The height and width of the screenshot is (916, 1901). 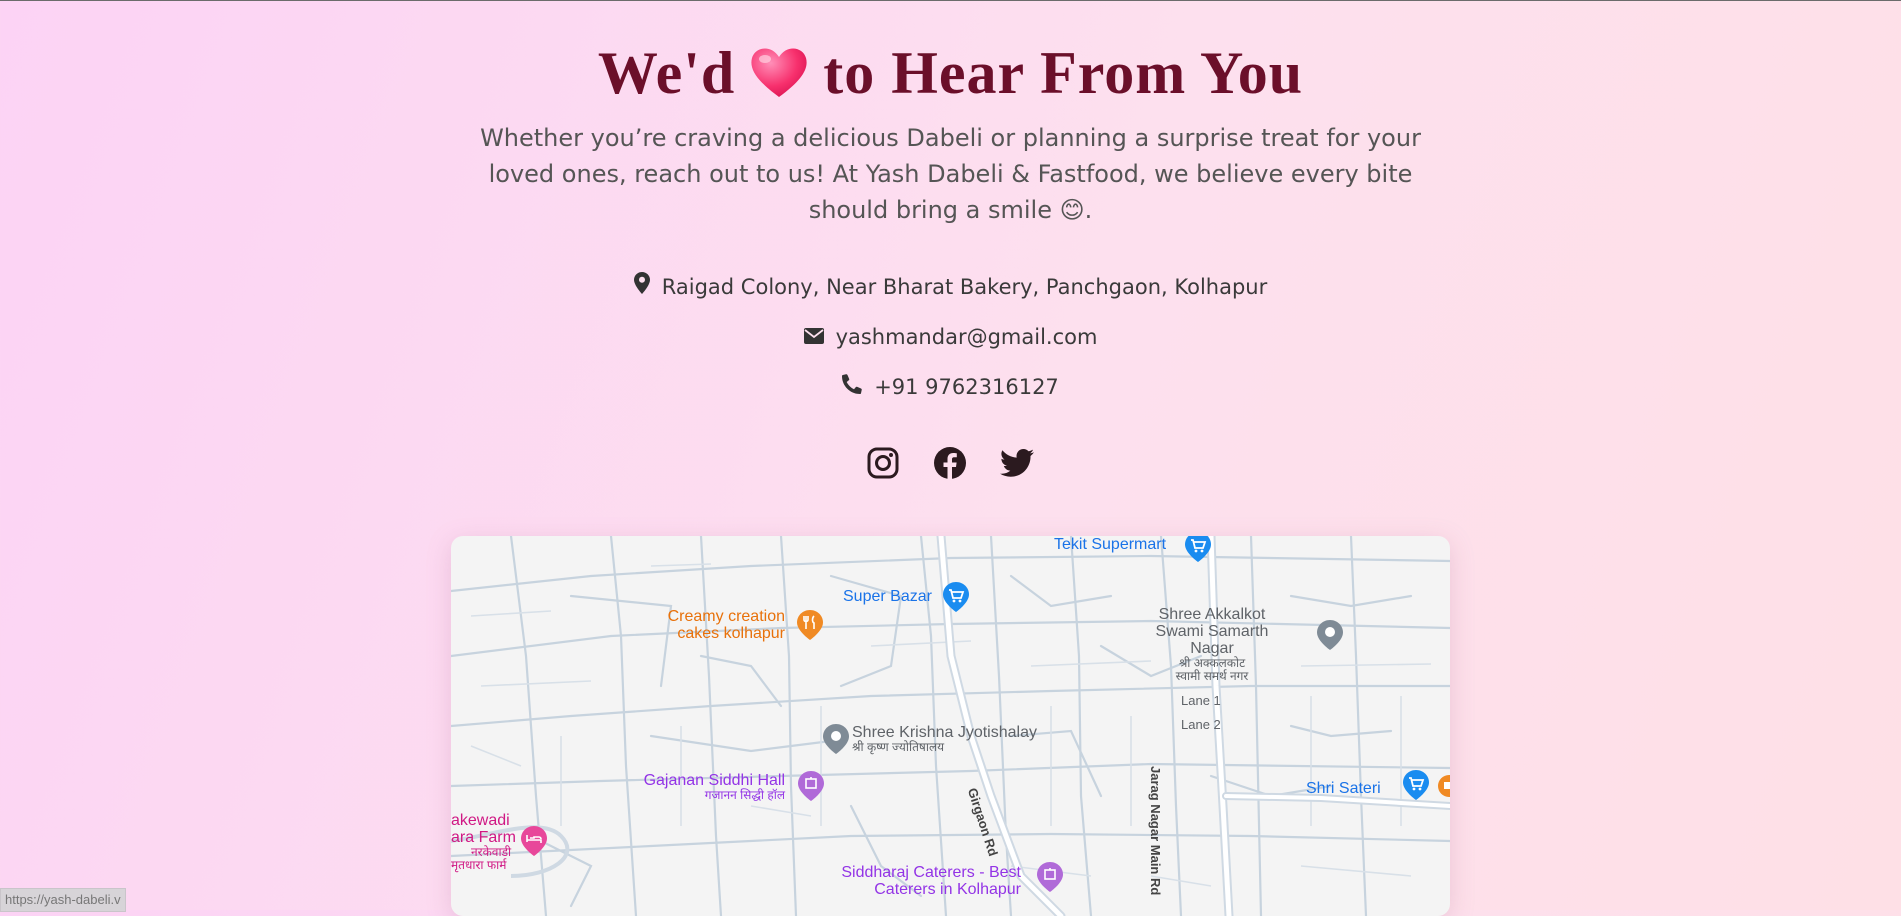 What do you see at coordinates (852, 387) in the screenshot?
I see `phone-icon` at bounding box center [852, 387].